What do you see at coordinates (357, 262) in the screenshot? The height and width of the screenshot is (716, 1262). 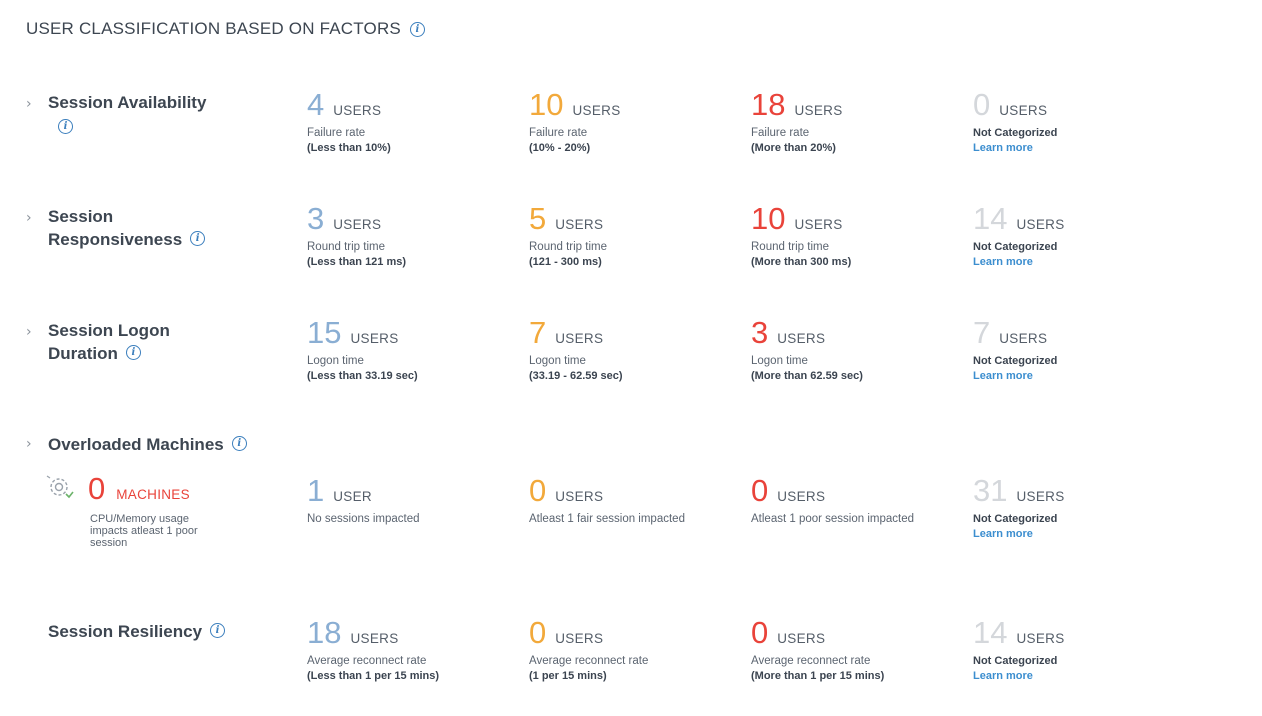 I see `metric-range: (Less than 121 ms)` at bounding box center [357, 262].